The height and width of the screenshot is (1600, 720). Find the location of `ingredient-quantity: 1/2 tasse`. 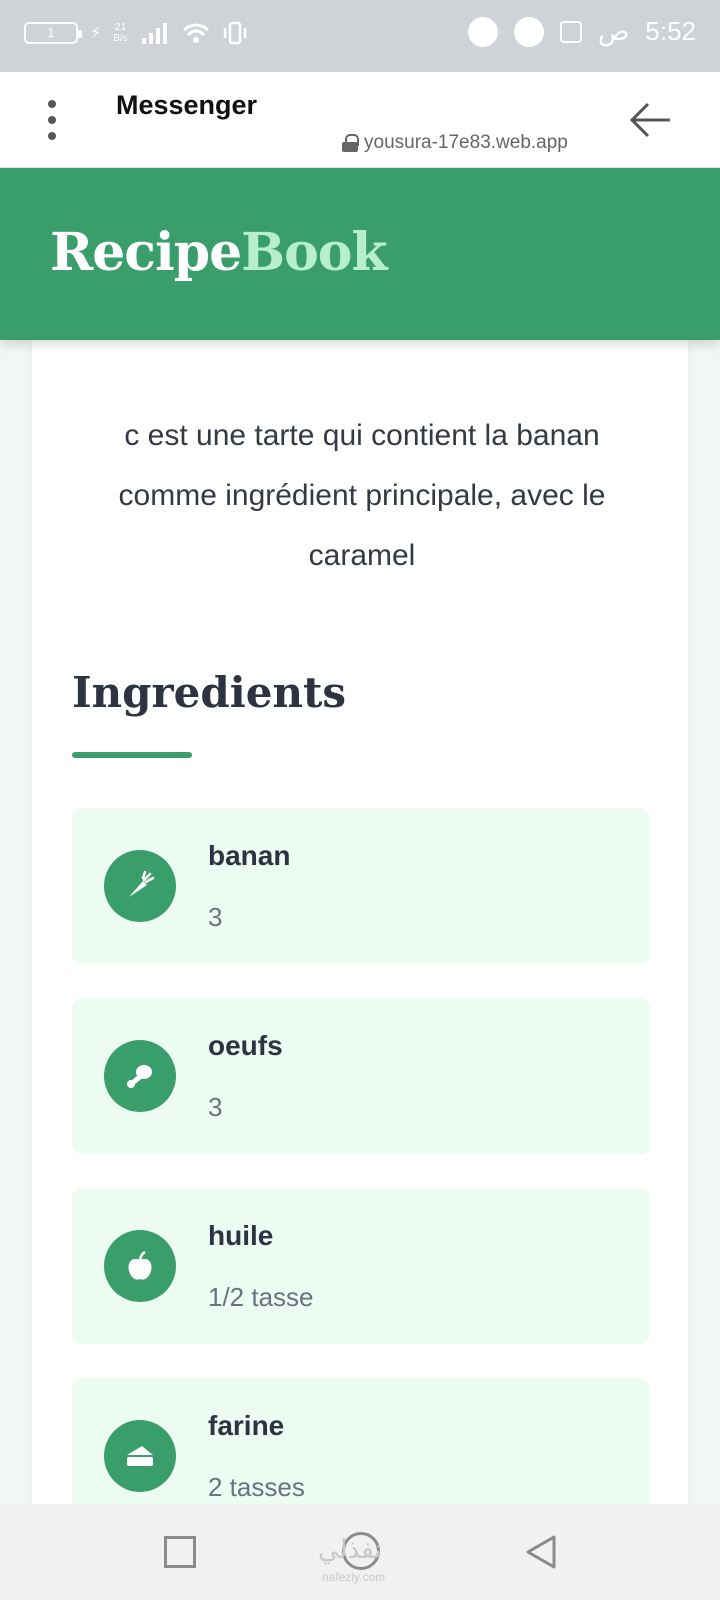

ingredient-quantity: 1/2 tasse is located at coordinates (261, 1297).